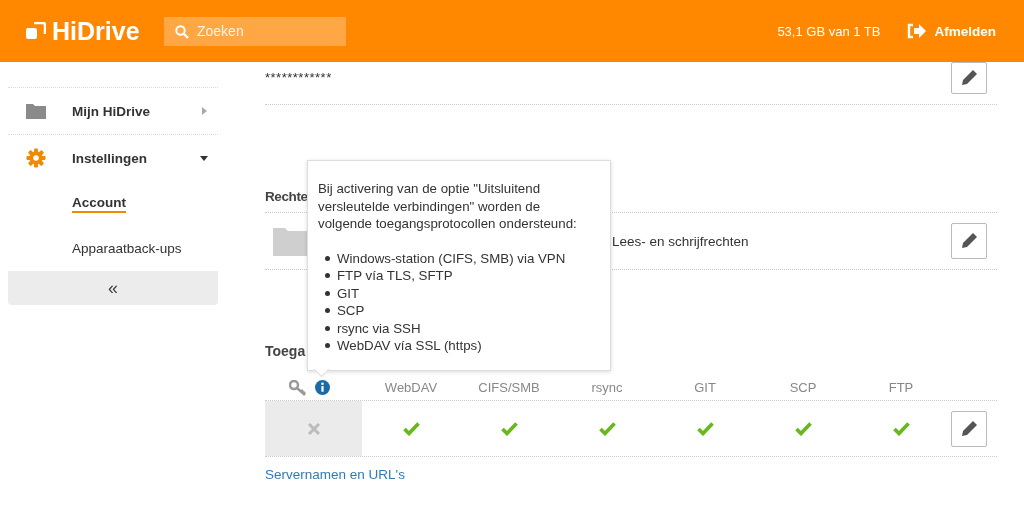 The height and width of the screenshot is (519, 1024). Describe the element at coordinates (901, 387) in the screenshot. I see `column-header: FTP` at that location.